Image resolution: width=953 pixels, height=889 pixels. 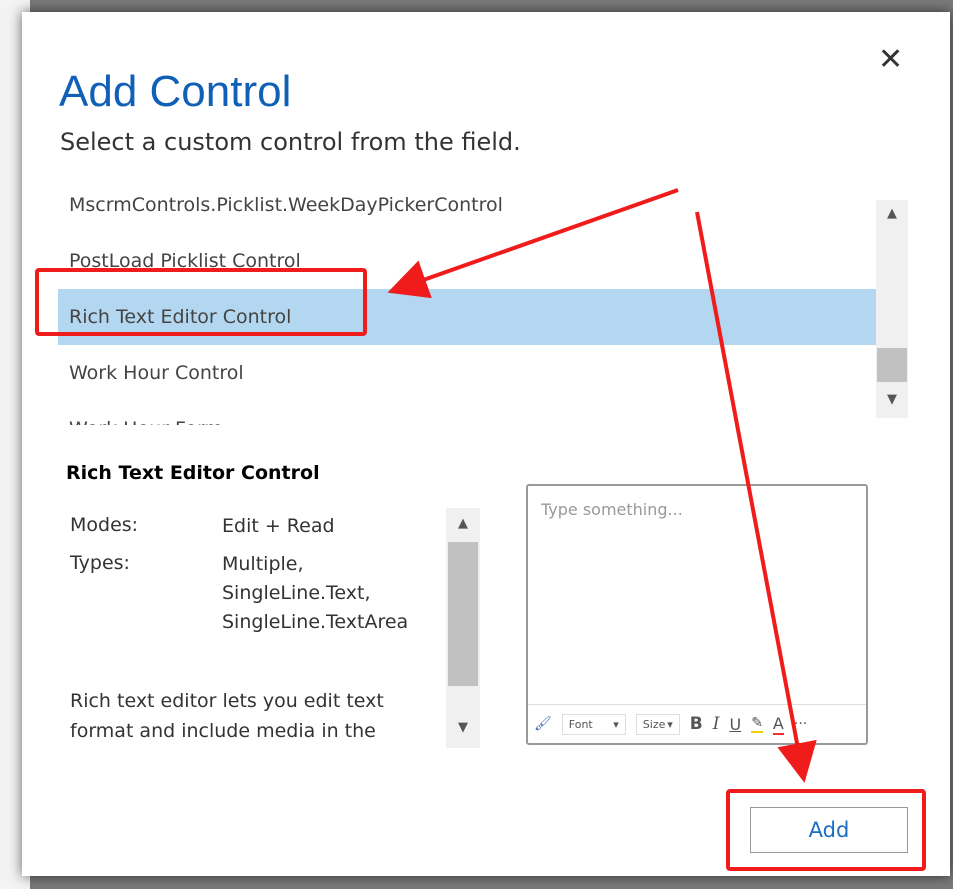 What do you see at coordinates (533, 243) in the screenshot?
I see `arrow-to-item` at bounding box center [533, 243].